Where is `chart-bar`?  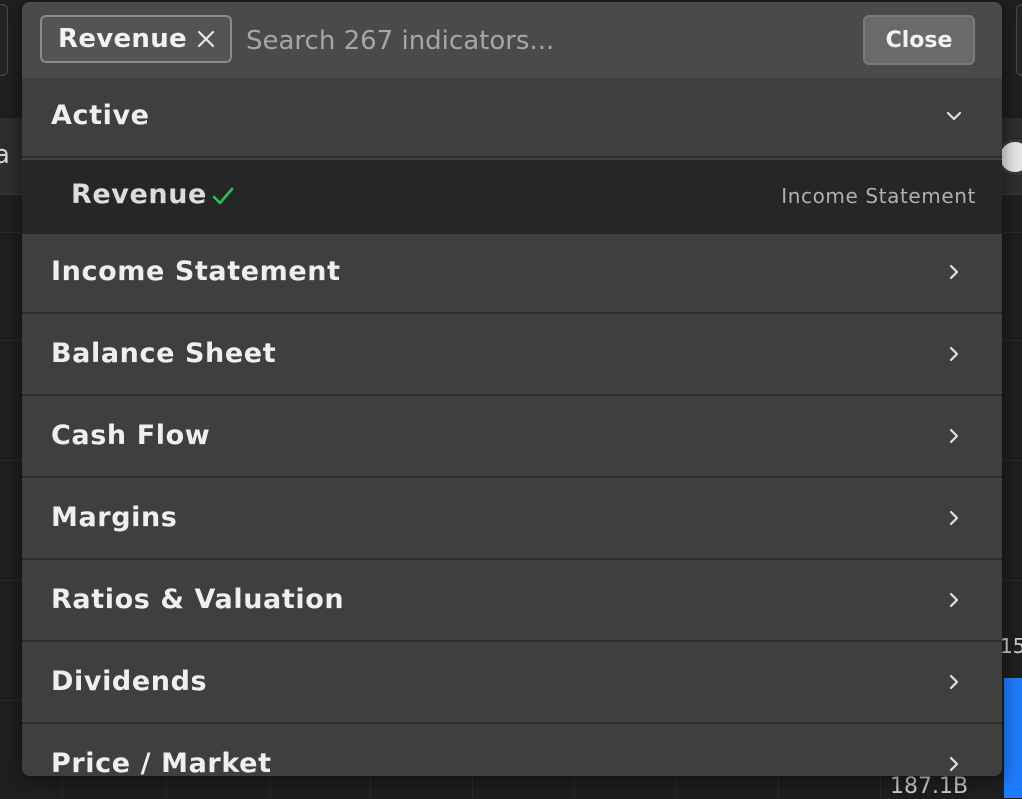
chart-bar is located at coordinates (1013, 738).